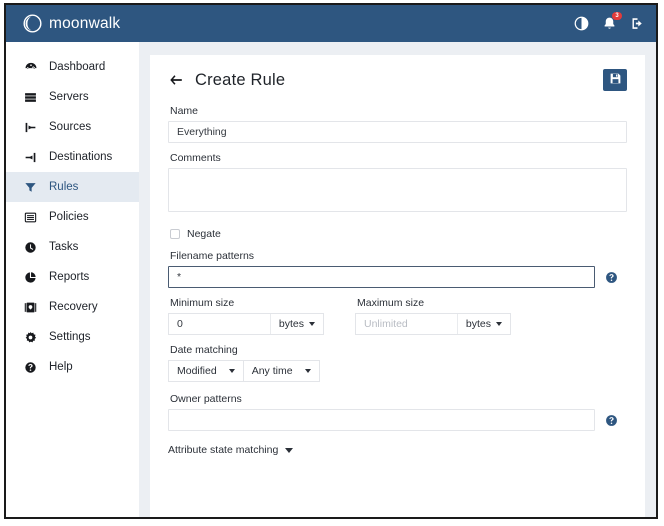 This screenshot has height=526, width=664. I want to click on minimum-size-input, so click(219, 324).